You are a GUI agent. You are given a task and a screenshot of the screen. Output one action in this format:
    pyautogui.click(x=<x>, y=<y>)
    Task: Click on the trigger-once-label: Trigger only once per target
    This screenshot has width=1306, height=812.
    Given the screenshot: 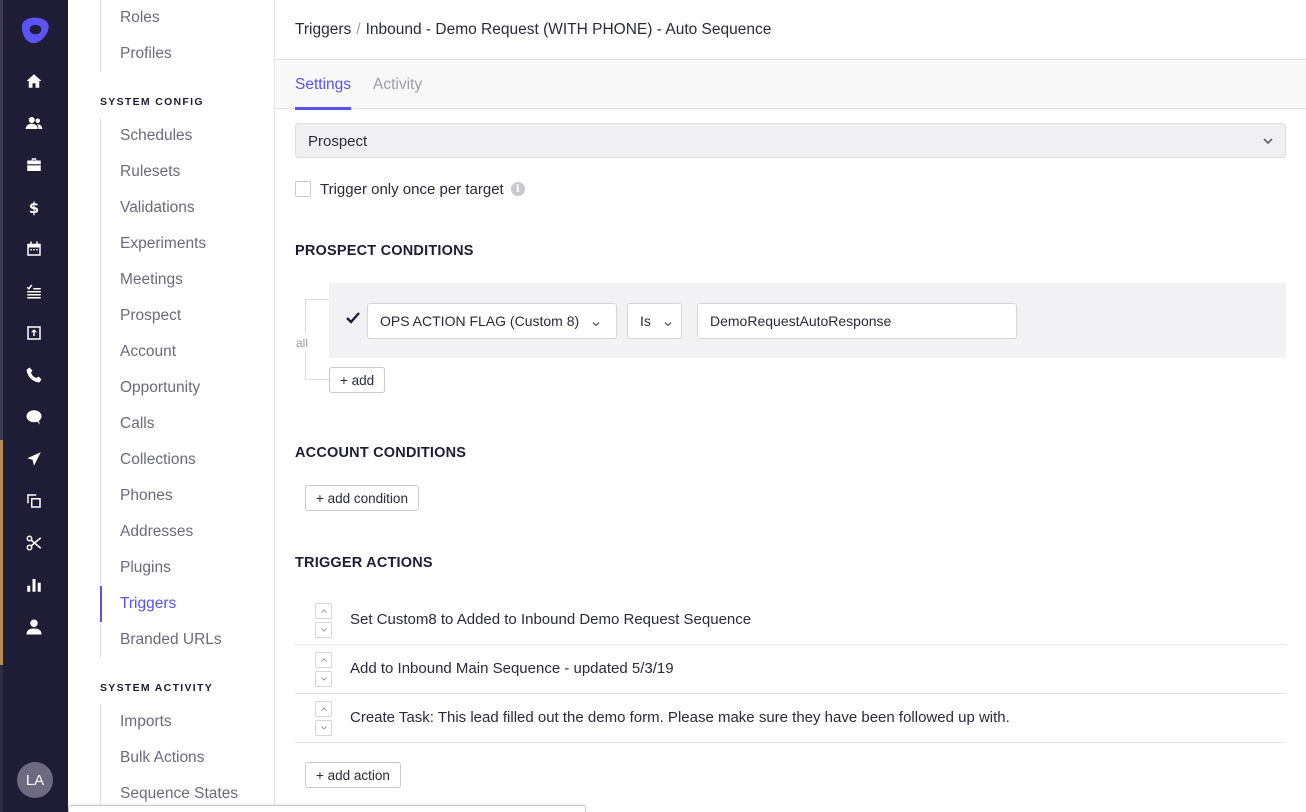 What is the action you would take?
    pyautogui.click(x=412, y=189)
    